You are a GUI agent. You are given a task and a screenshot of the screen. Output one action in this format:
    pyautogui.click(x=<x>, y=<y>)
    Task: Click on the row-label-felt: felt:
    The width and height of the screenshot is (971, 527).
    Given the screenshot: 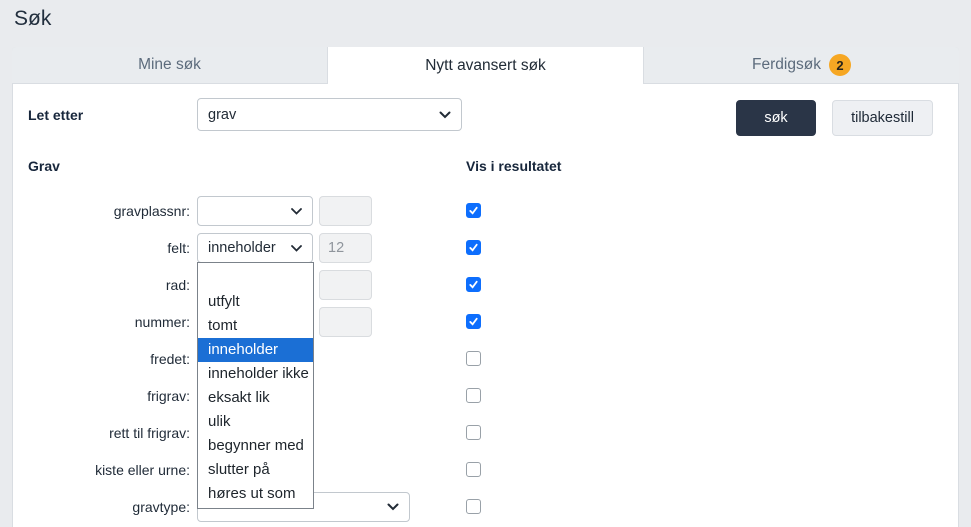 What is the action you would take?
    pyautogui.click(x=178, y=248)
    